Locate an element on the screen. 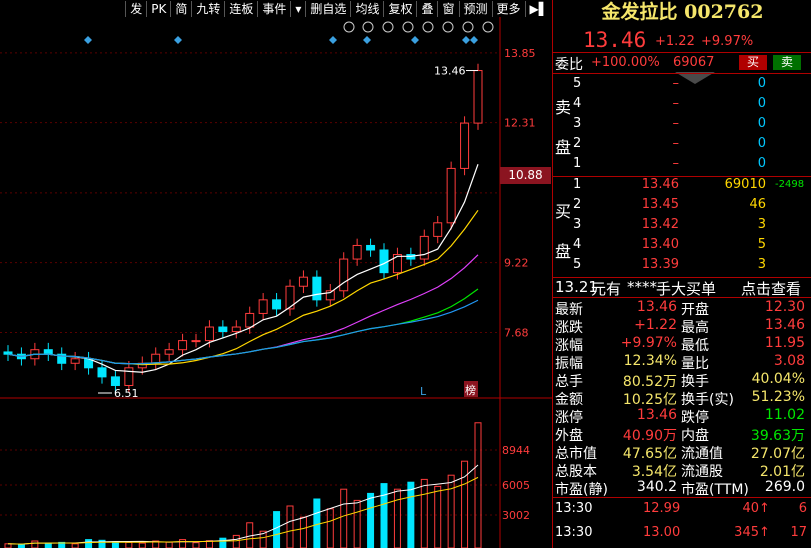 This screenshot has width=811, height=548. big-order-mask: **** is located at coordinates (642, 287).